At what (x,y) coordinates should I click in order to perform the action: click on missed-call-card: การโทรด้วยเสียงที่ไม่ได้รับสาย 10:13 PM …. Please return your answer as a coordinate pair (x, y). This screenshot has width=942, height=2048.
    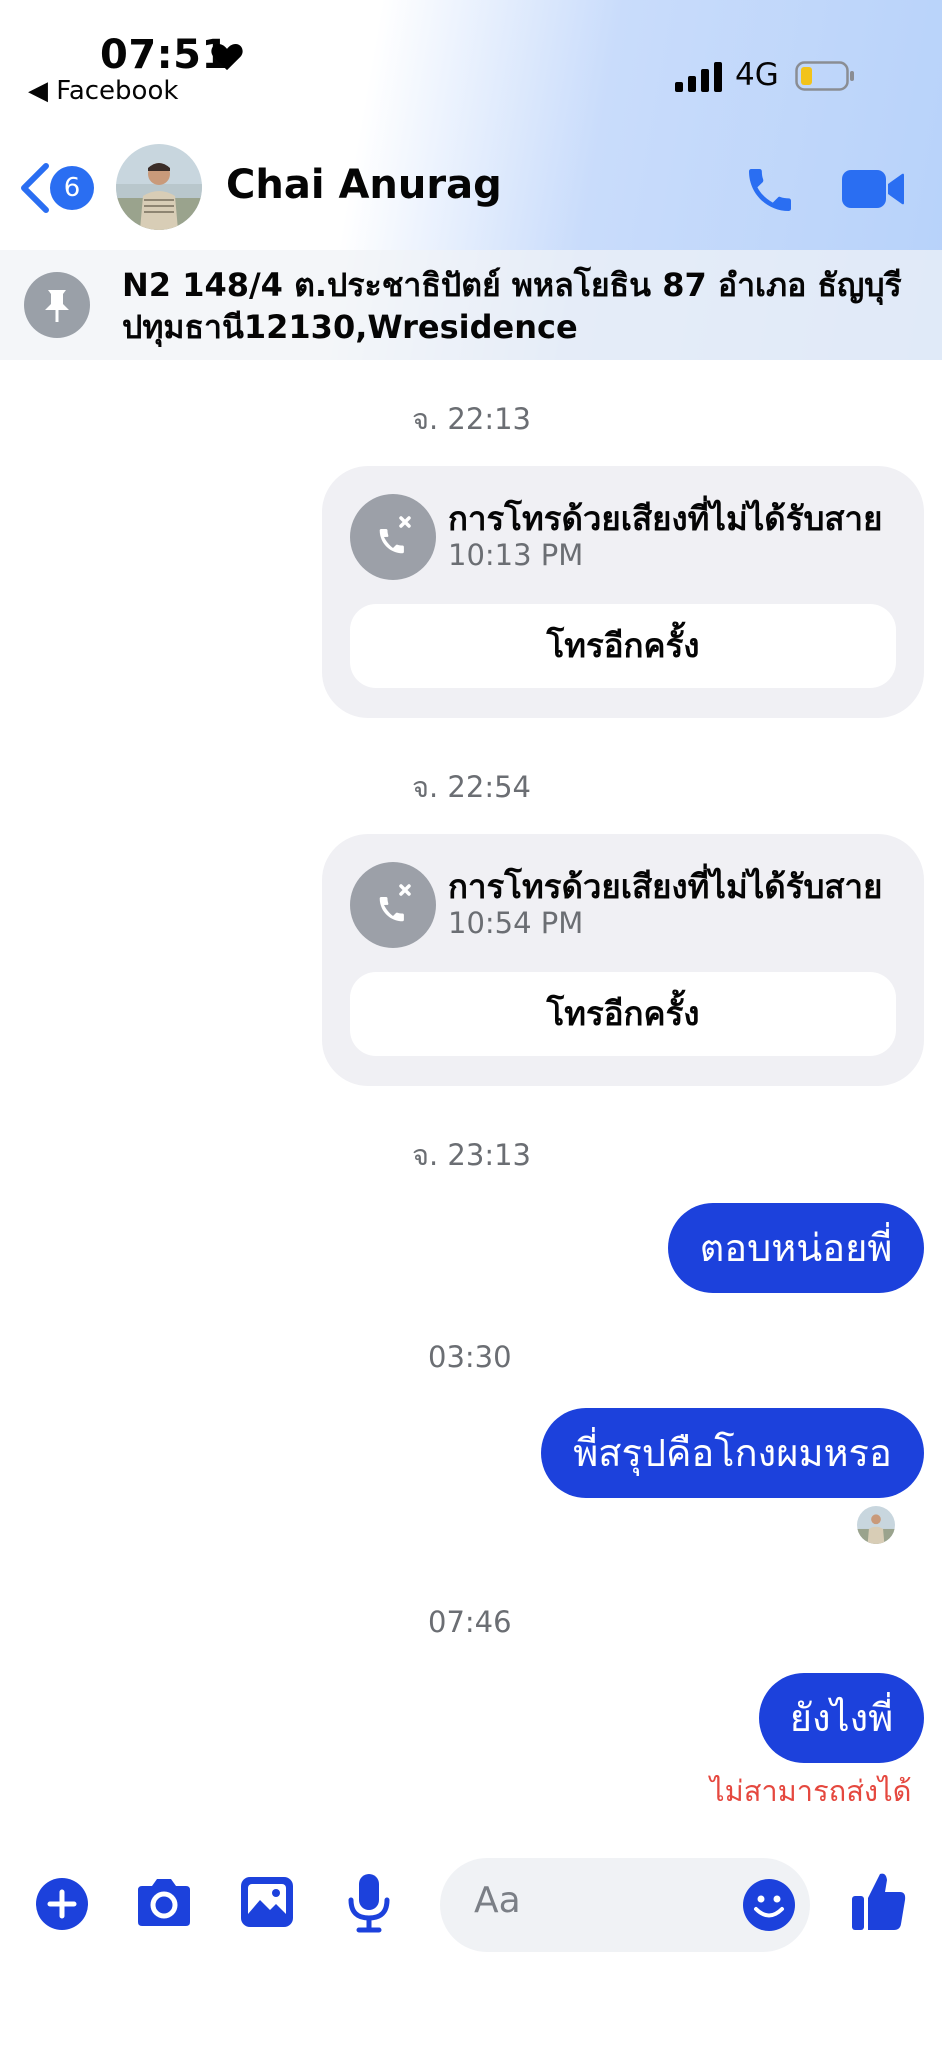
    Looking at the image, I should click on (623, 592).